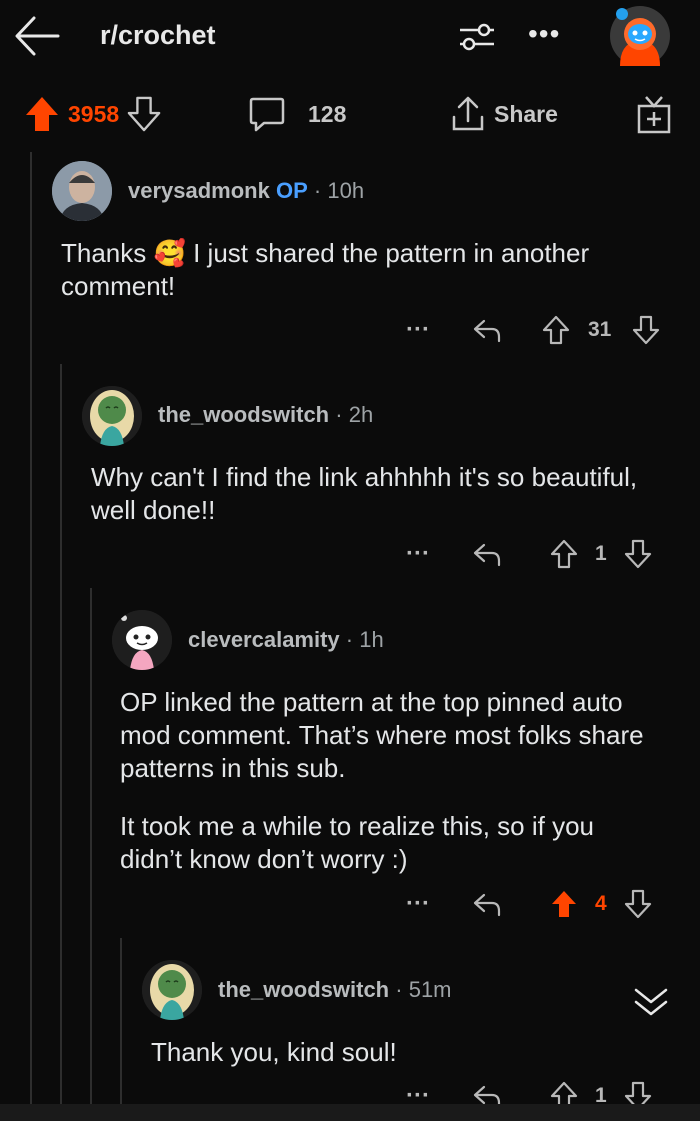 This screenshot has height=1121, width=700. Describe the element at coordinates (361, 414) in the screenshot. I see `comment-time: 2h` at that location.